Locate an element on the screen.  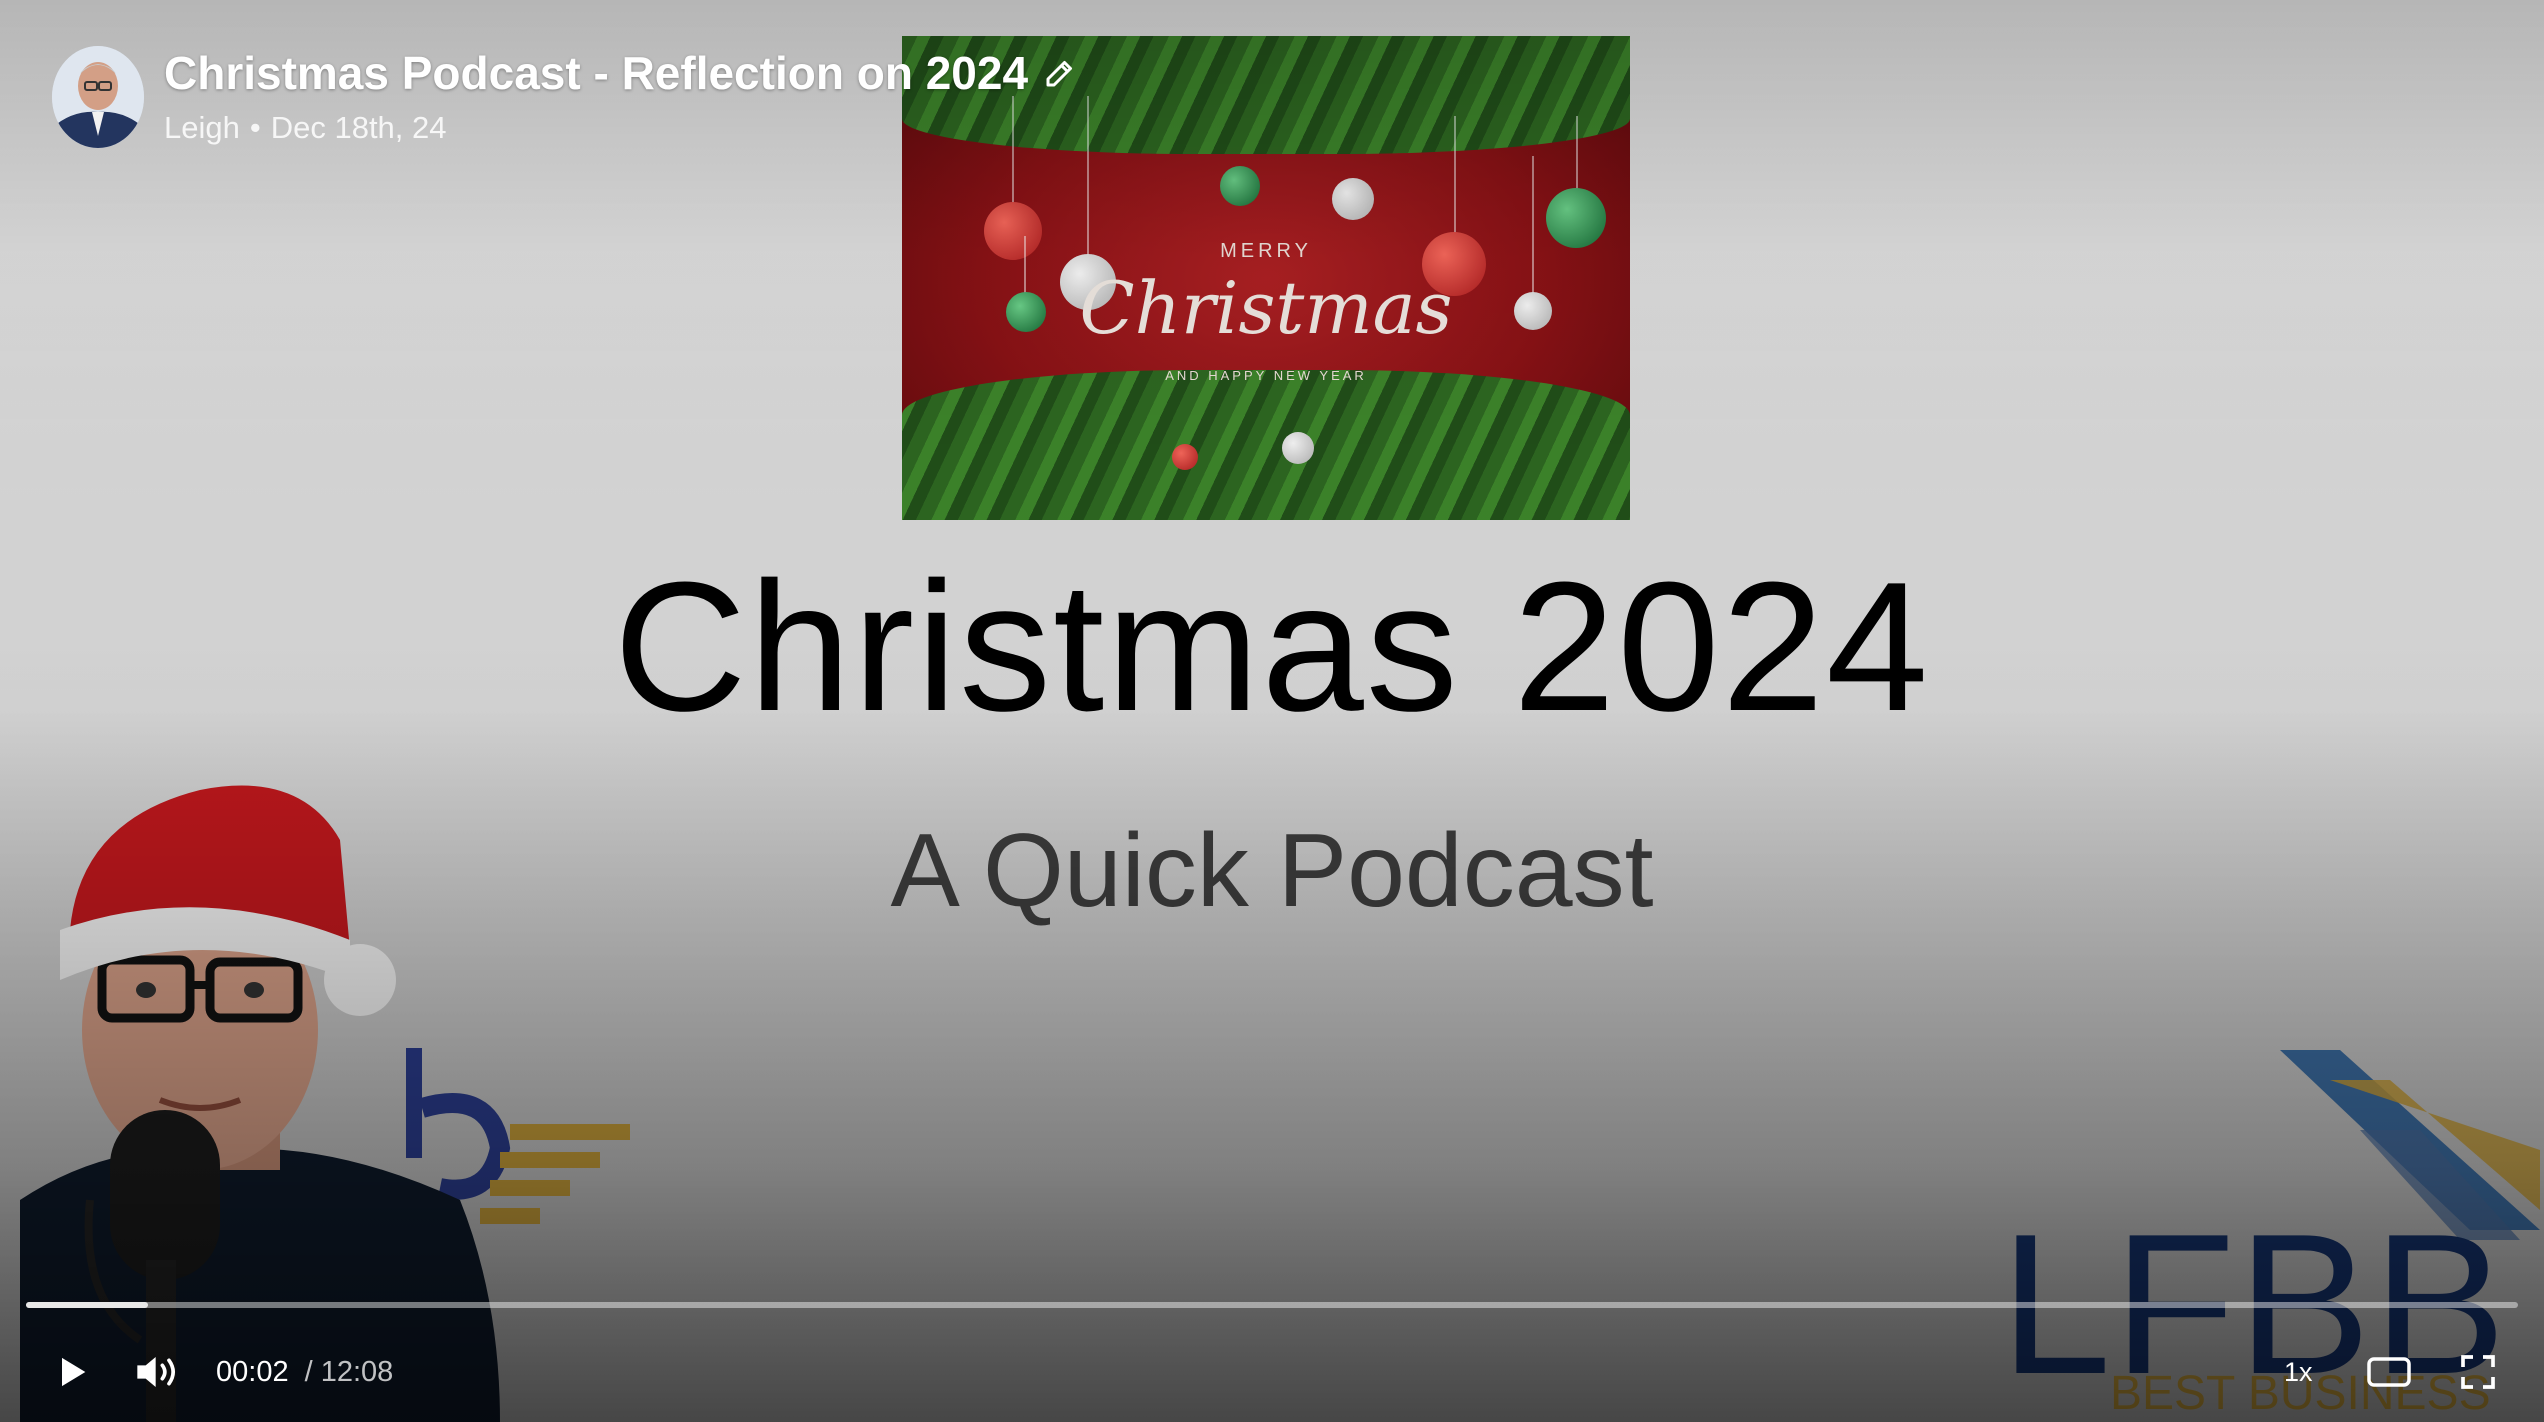
fullscreen-button is located at coordinates (2478, 1372).